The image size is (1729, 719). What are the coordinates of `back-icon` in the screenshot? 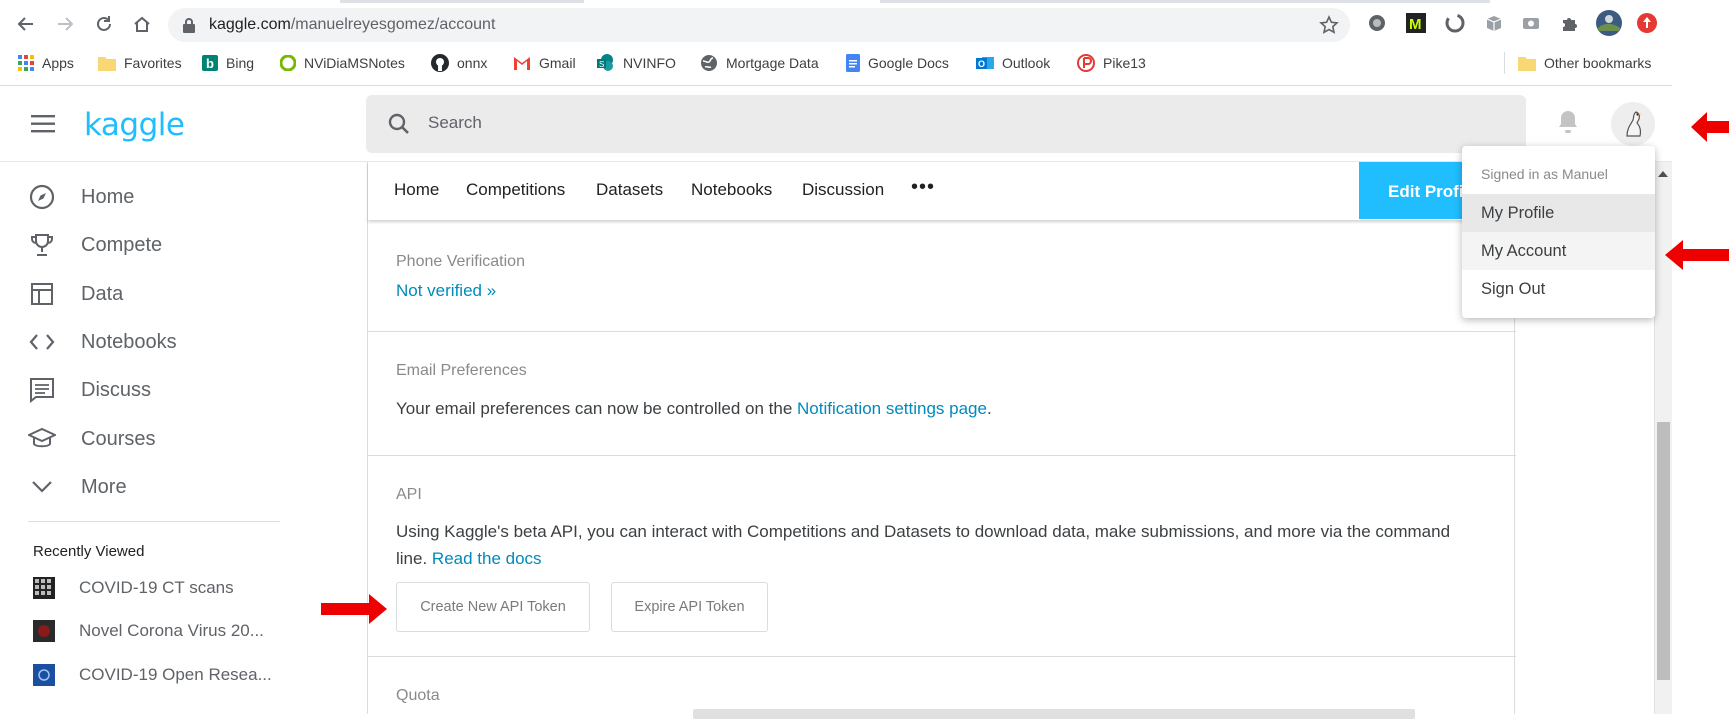 It's located at (26, 24).